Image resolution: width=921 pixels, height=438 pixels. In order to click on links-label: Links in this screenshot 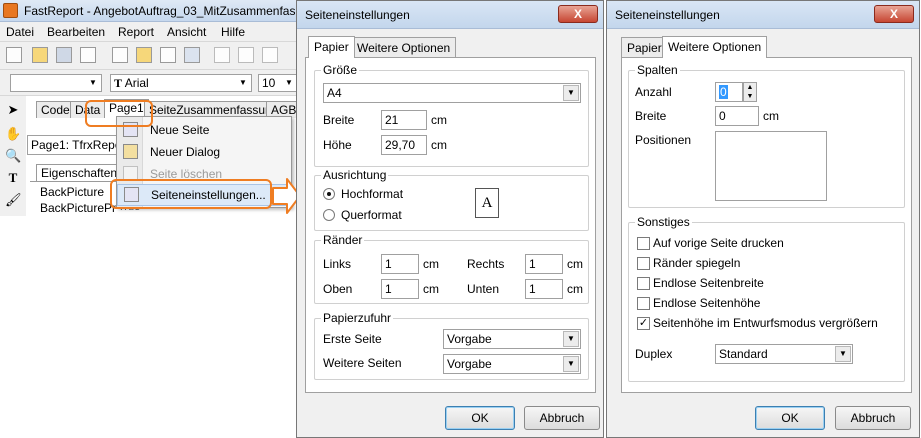, I will do `click(337, 264)`.